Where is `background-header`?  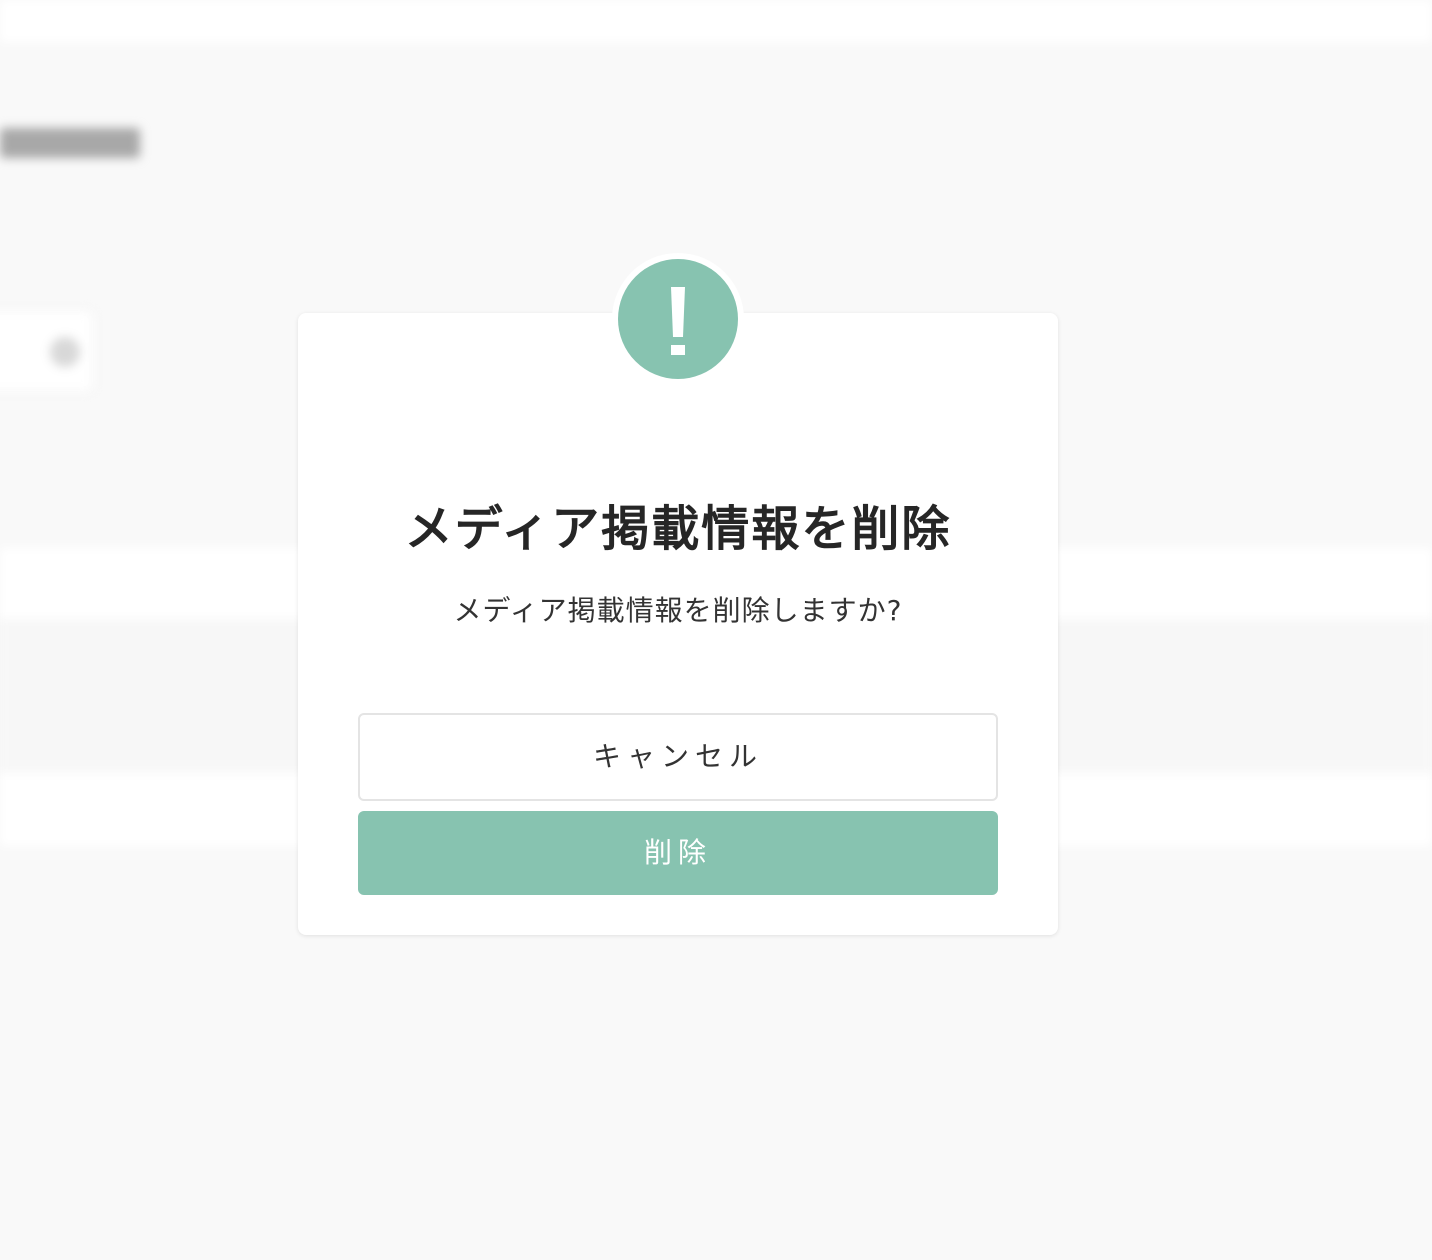
background-header is located at coordinates (716, 21).